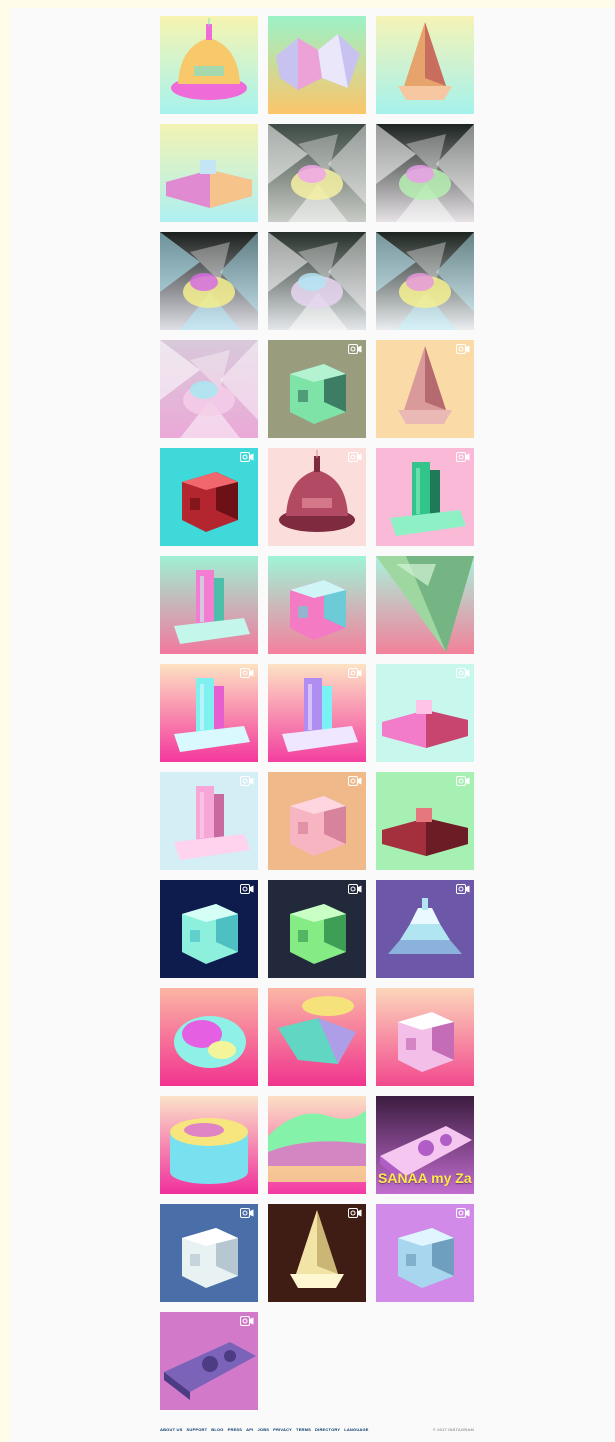 The width and height of the screenshot is (615, 1442). I want to click on left-edge, so click(5, 721).